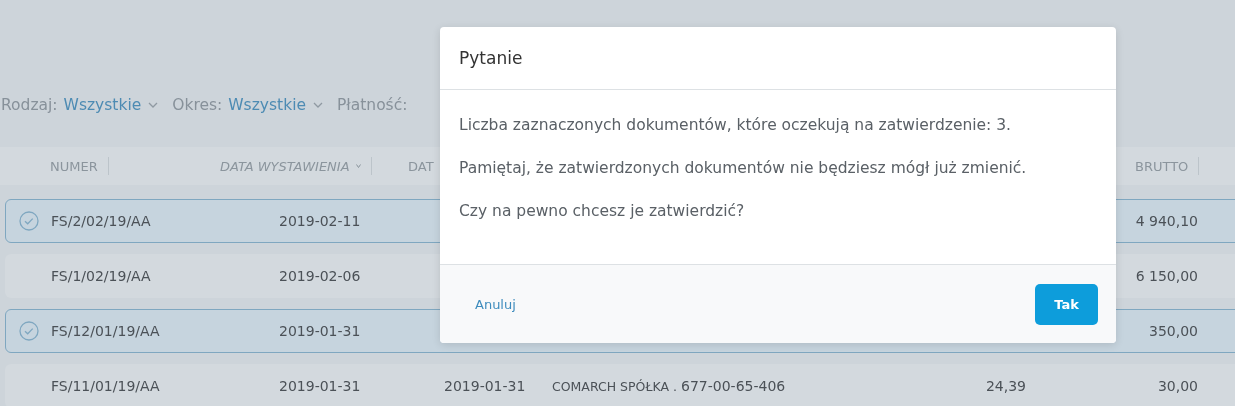 The height and width of the screenshot is (406, 1235). Describe the element at coordinates (320, 276) in the screenshot. I see `table-cell-text: 2019-02-06` at that location.